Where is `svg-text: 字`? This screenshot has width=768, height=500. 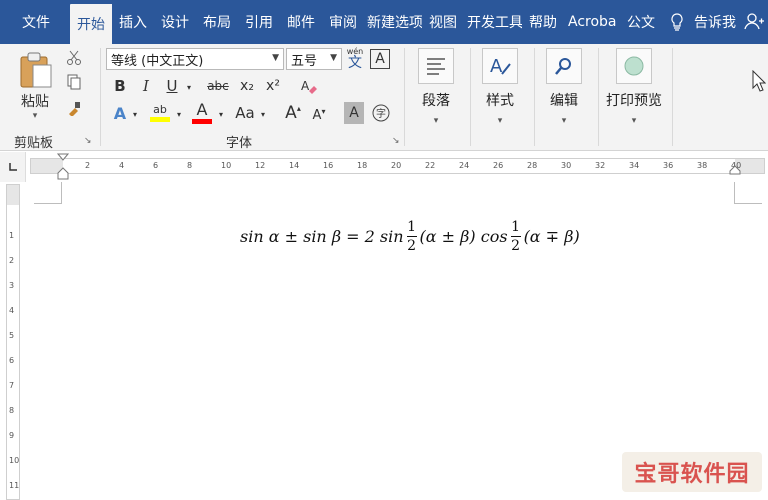
svg-text: 字 is located at coordinates (381, 113).